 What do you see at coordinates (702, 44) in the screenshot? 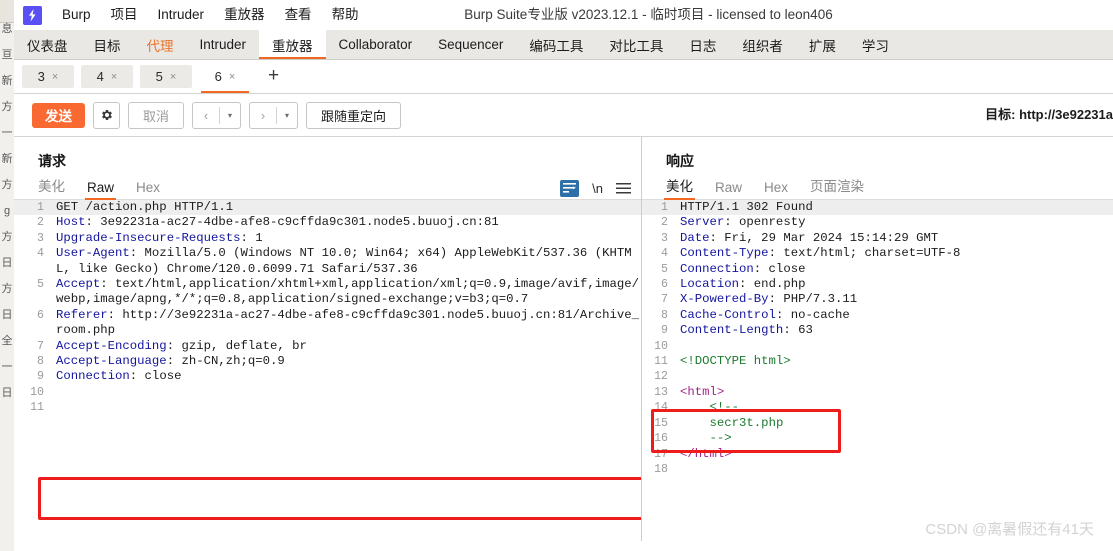
I see `tab-logger: 日志` at bounding box center [702, 44].